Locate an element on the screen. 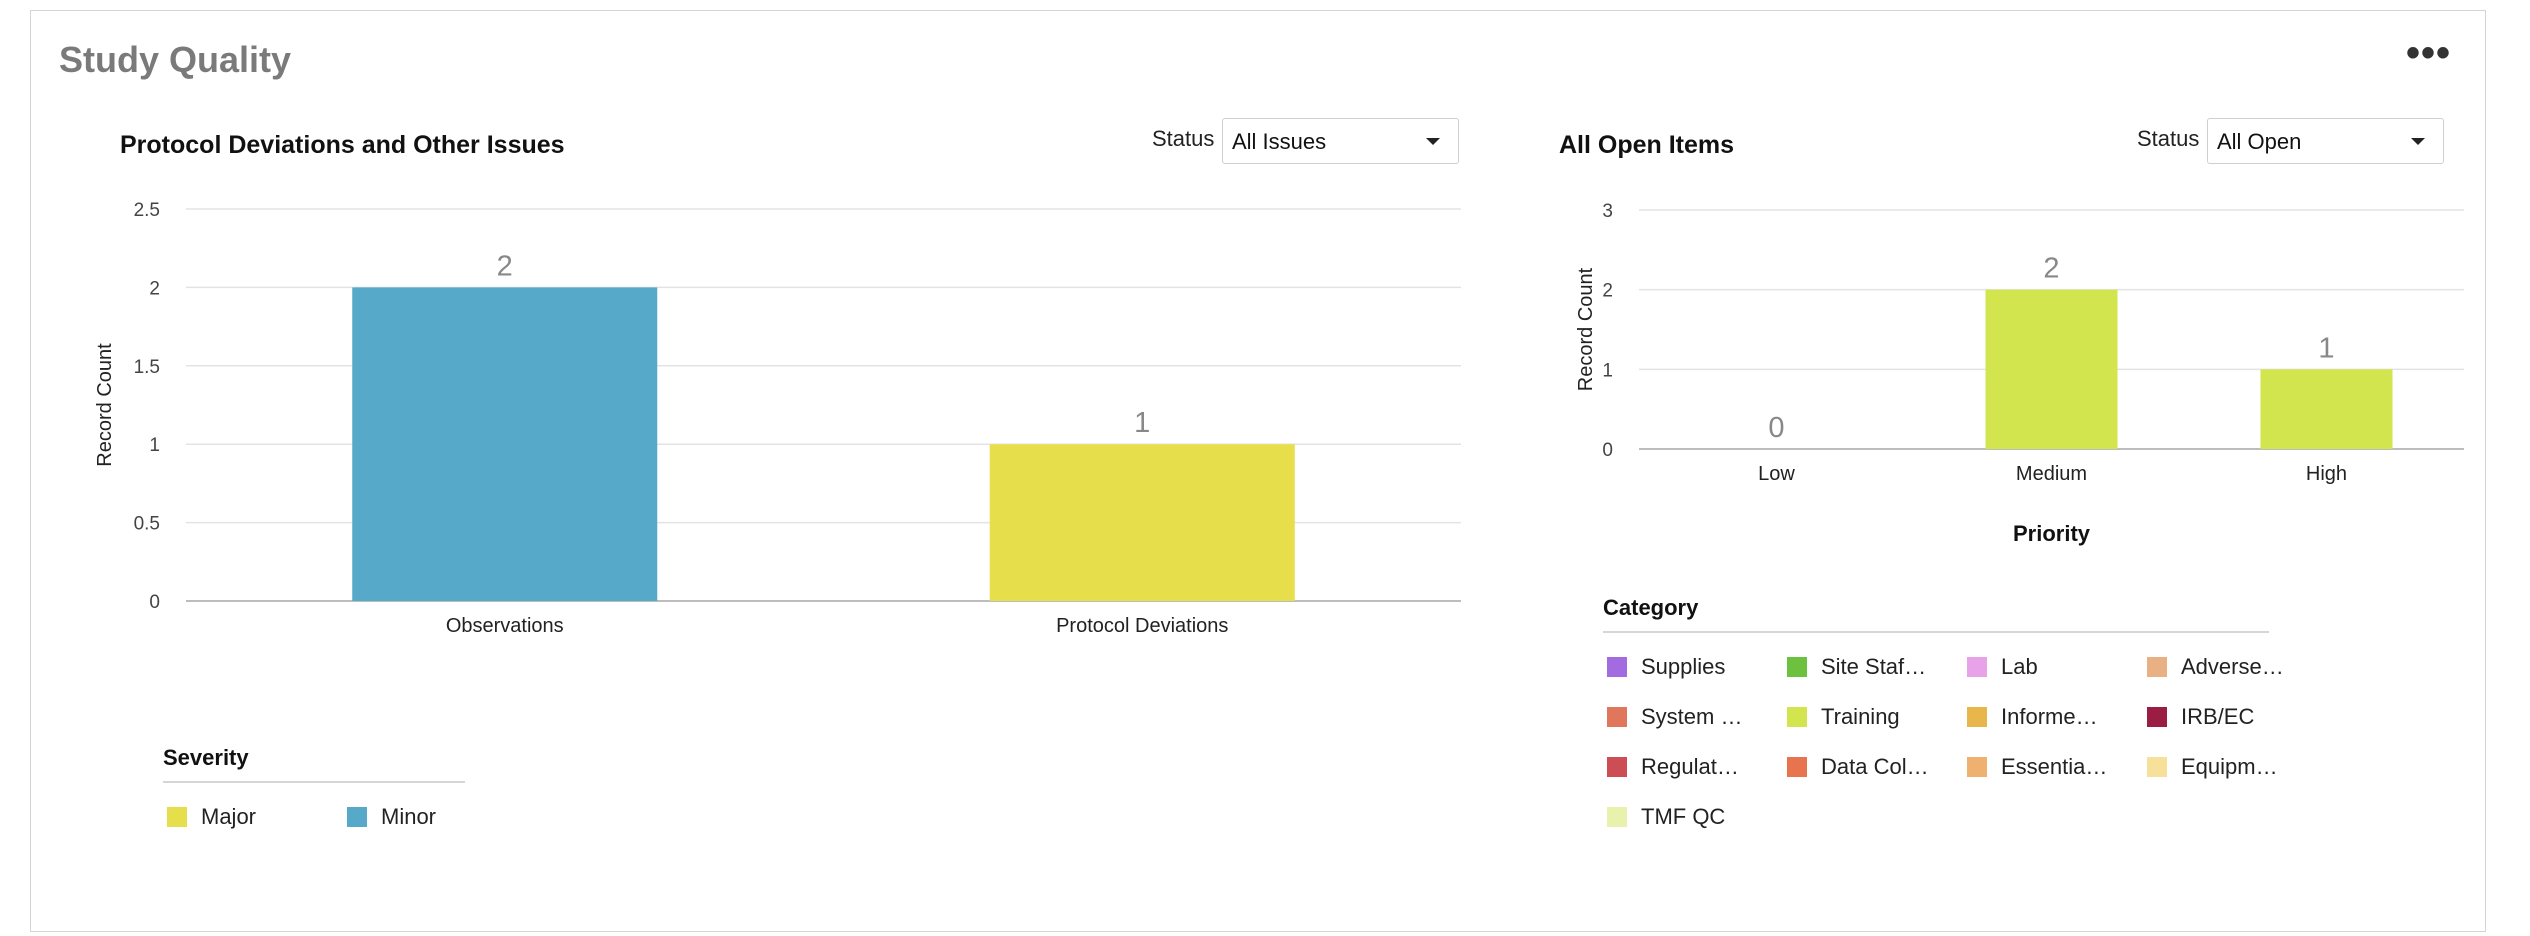 This screenshot has height=936, width=2530. severity-legend-item: Minor is located at coordinates (391, 817).